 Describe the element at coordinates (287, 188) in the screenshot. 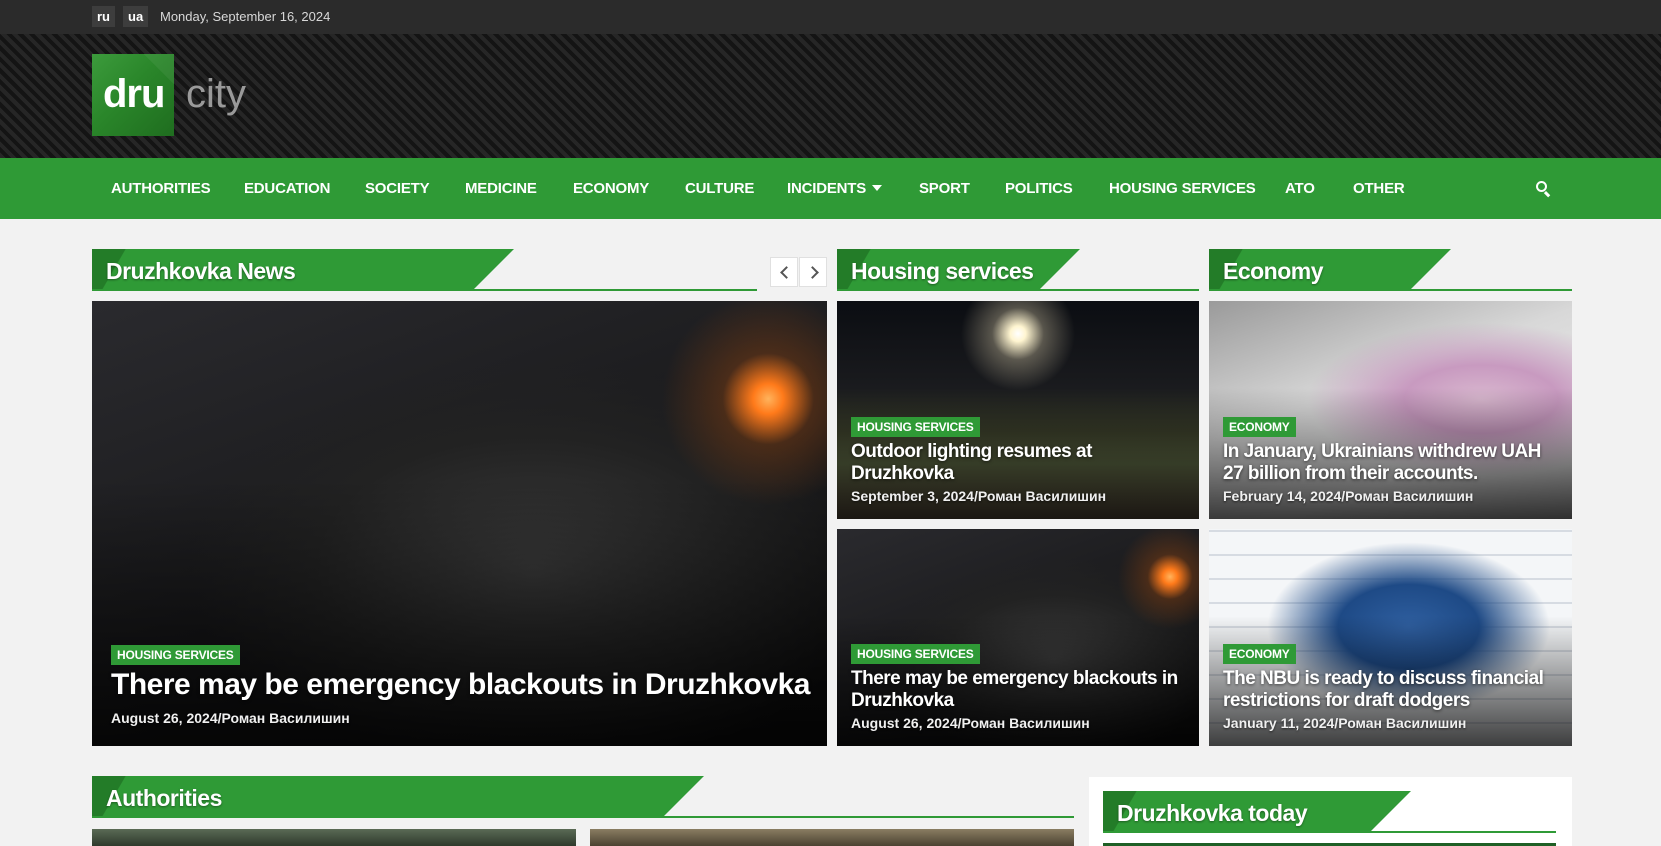

I see `nav-education: EDUCATION` at that location.